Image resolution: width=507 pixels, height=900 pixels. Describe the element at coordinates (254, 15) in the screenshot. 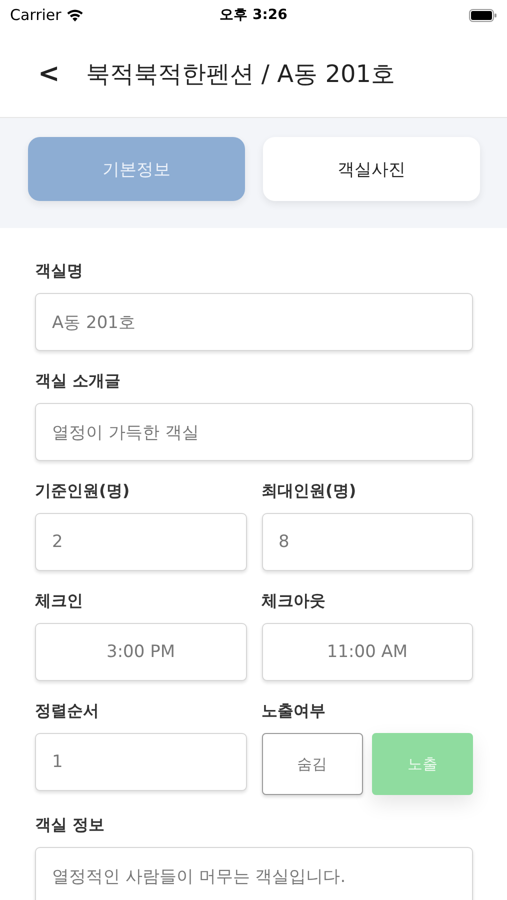

I see `status-time: 오후 3:26` at that location.